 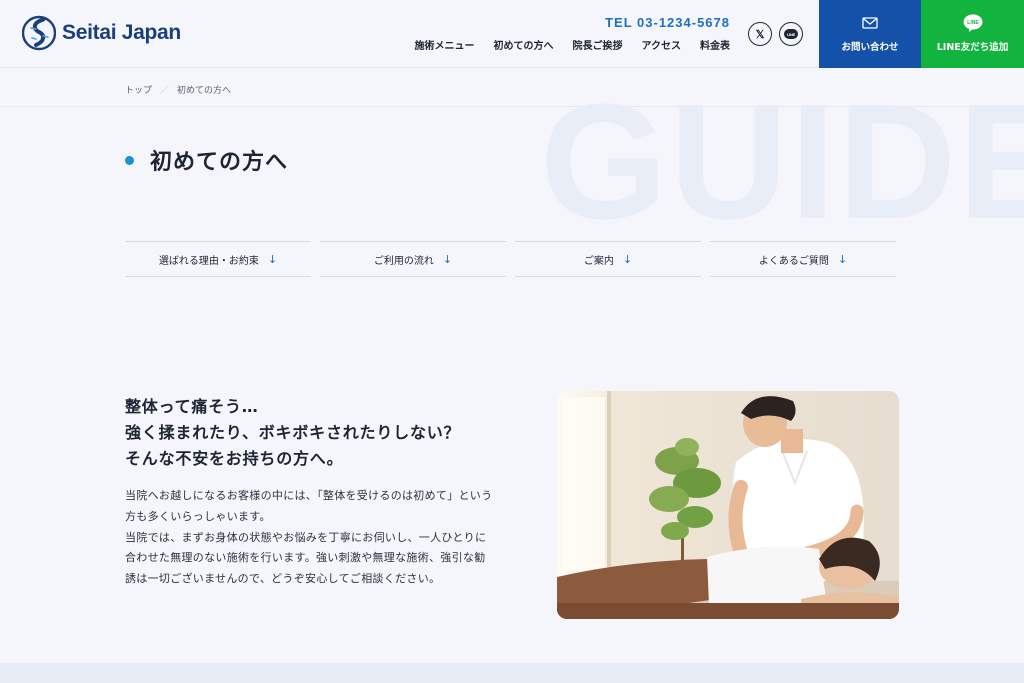 What do you see at coordinates (283, 579) in the screenshot?
I see `intro-body-line: 誘は一切ございませんので、どうぞ安心してご相談ください。` at bounding box center [283, 579].